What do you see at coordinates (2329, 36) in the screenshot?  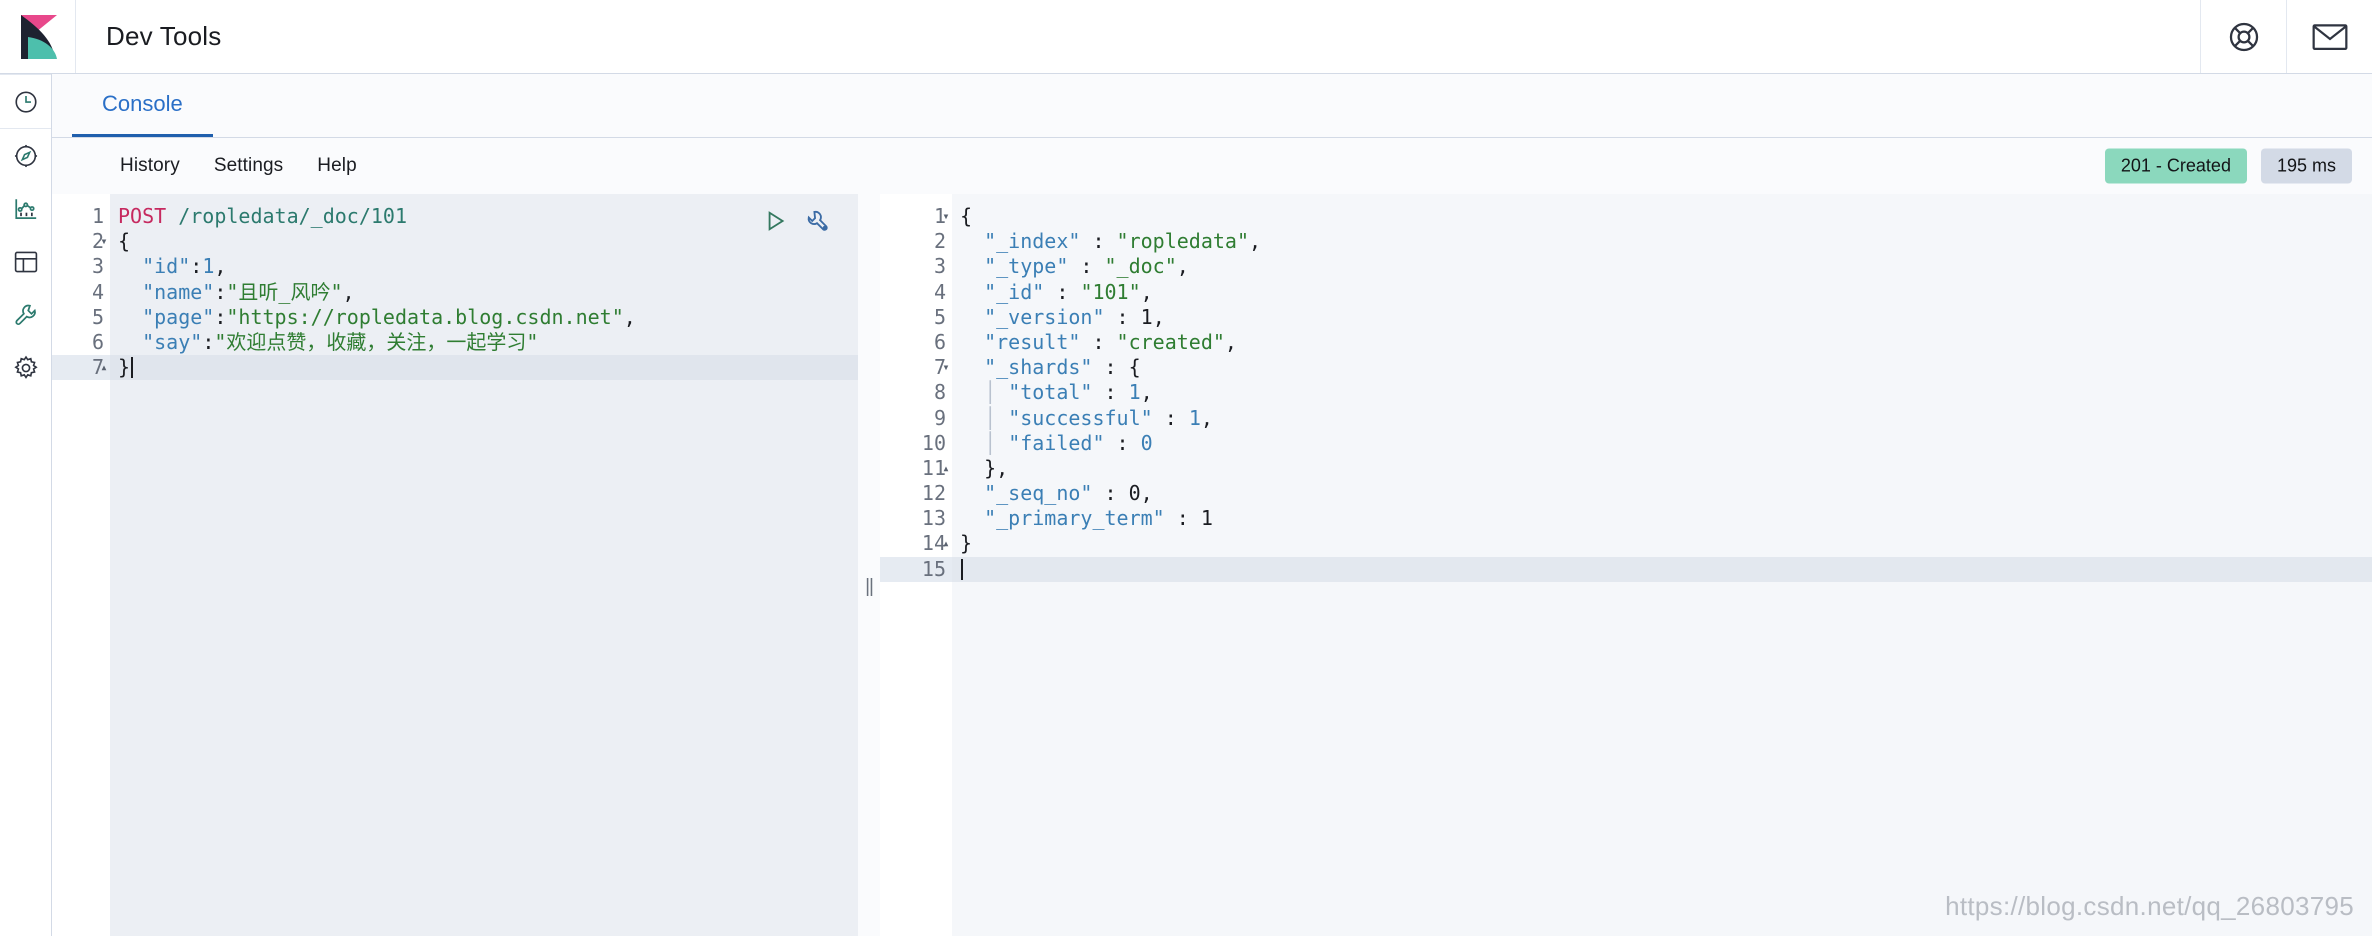 I see `newsfeed-button` at bounding box center [2329, 36].